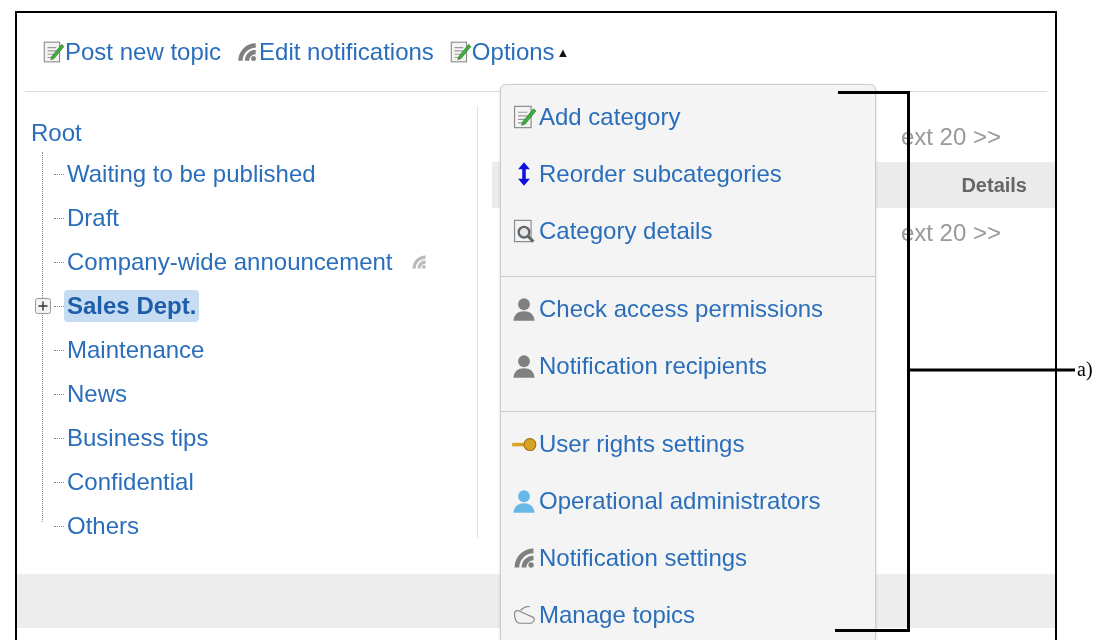  I want to click on menu-item: Reorder subcategories, so click(688, 173).